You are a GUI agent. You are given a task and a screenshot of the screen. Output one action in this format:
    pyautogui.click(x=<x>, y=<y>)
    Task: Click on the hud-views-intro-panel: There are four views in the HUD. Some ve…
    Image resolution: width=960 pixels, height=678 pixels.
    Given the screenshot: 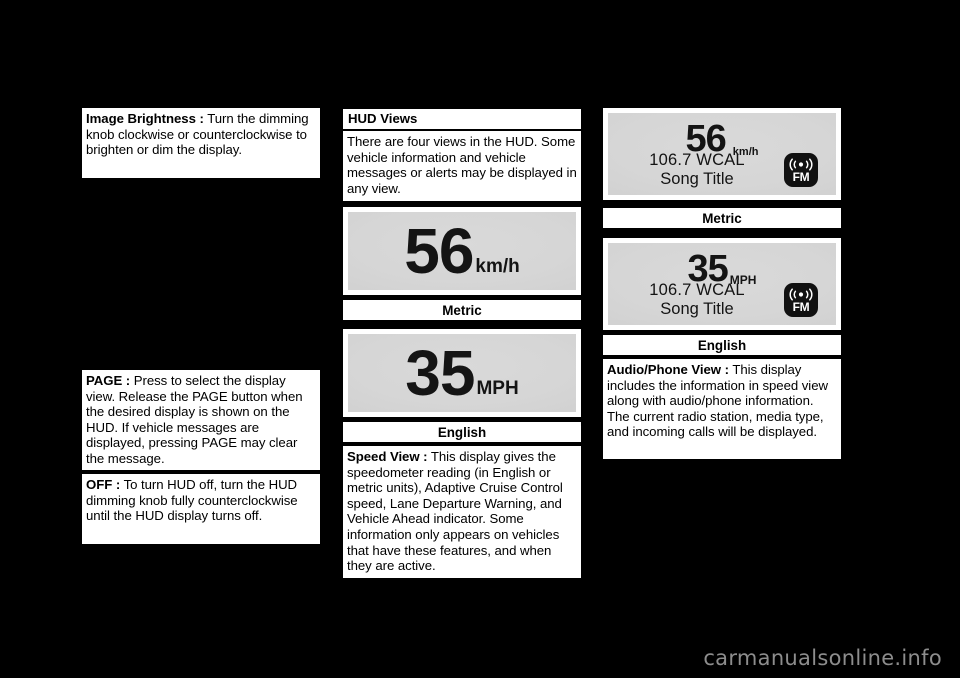 What is the action you would take?
    pyautogui.click(x=462, y=166)
    